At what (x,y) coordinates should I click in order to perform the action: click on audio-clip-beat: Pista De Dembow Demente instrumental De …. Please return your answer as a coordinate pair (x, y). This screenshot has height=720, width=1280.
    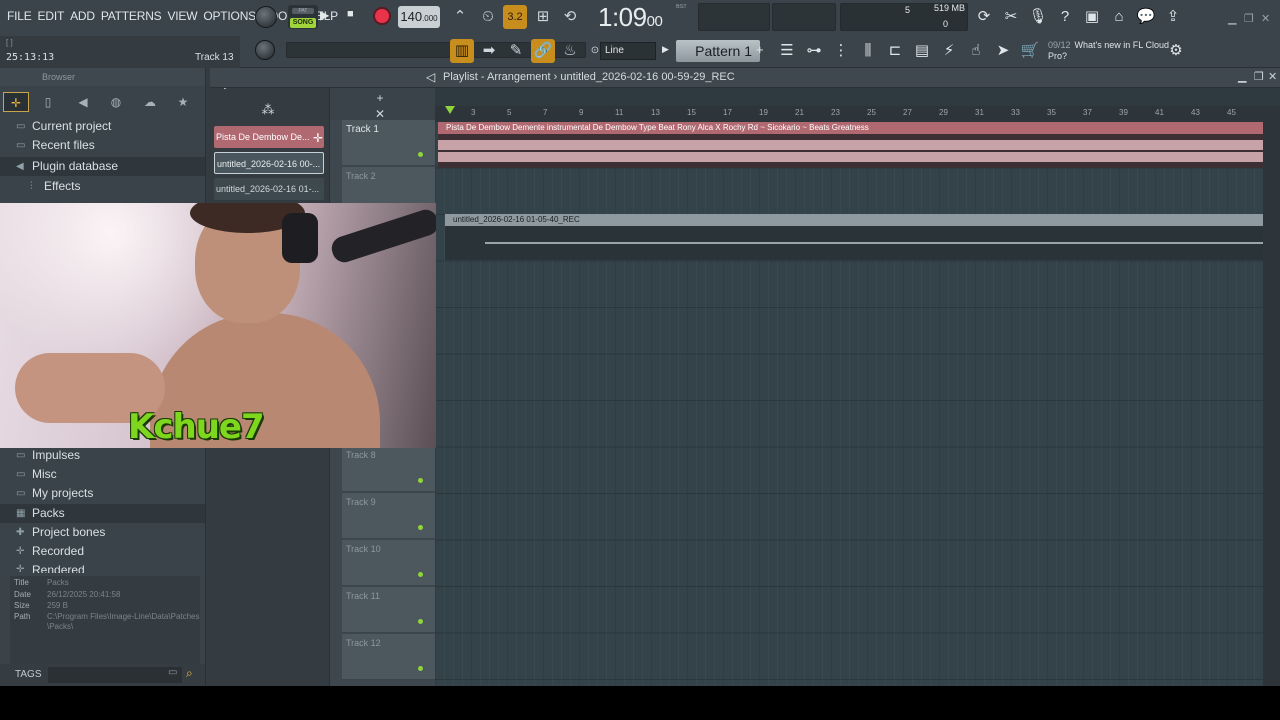
    Looking at the image, I should click on (850, 145).